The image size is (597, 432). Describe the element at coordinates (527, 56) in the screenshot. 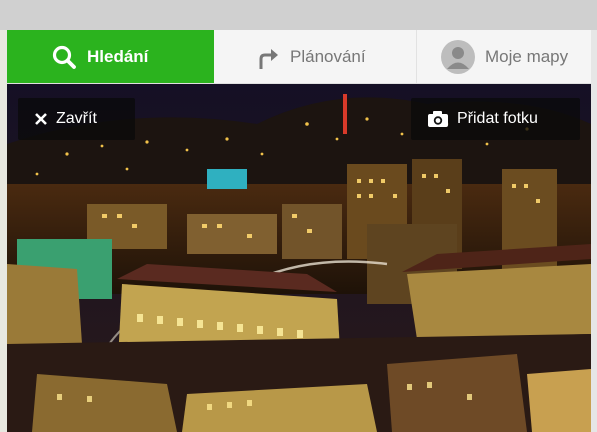

I see `tab-my-maps-label: Moje mapy` at that location.